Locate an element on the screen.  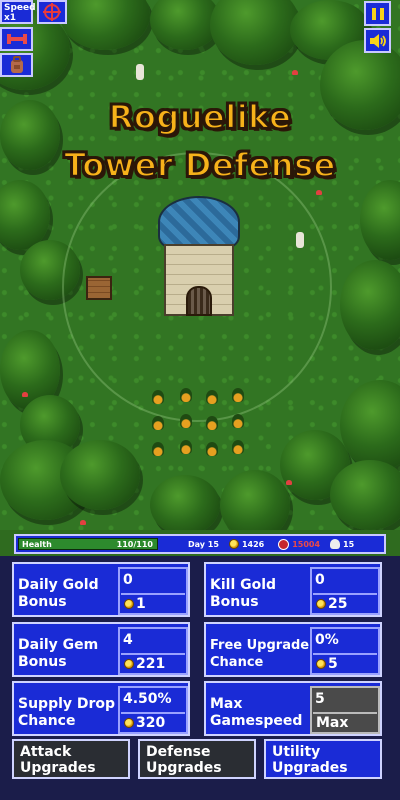
upgrade-maxed-label: Max is located at coordinates (345, 722).